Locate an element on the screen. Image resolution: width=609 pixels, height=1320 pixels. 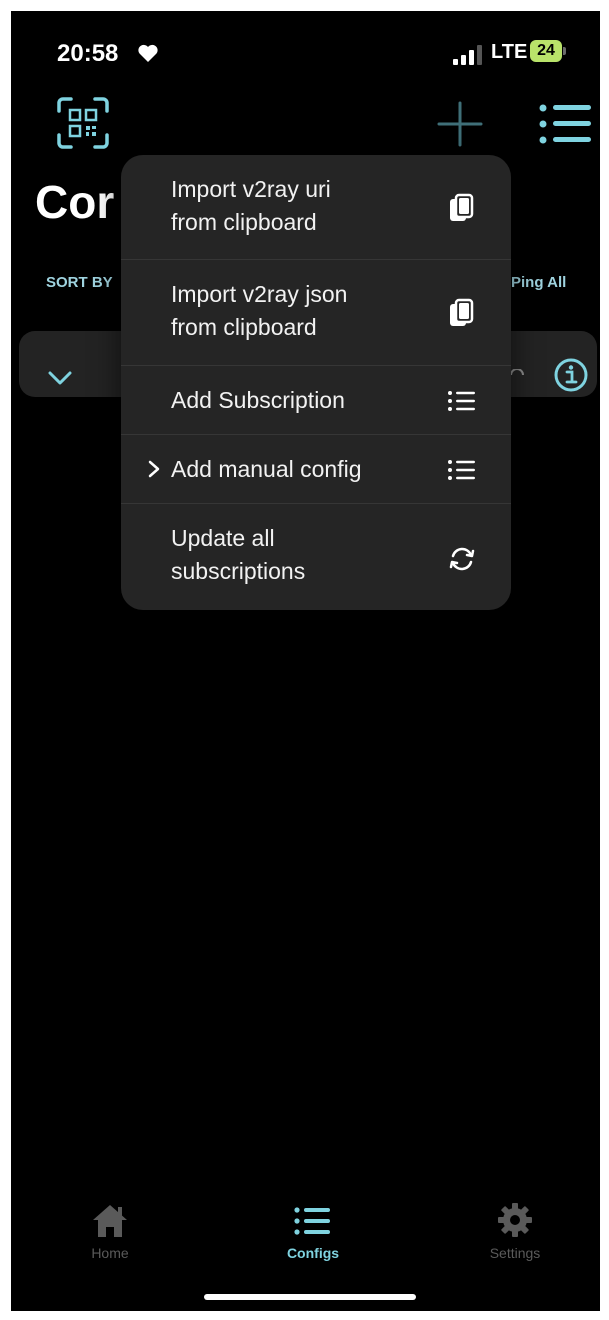
tab-settings: Settings is located at coordinates (515, 1236).